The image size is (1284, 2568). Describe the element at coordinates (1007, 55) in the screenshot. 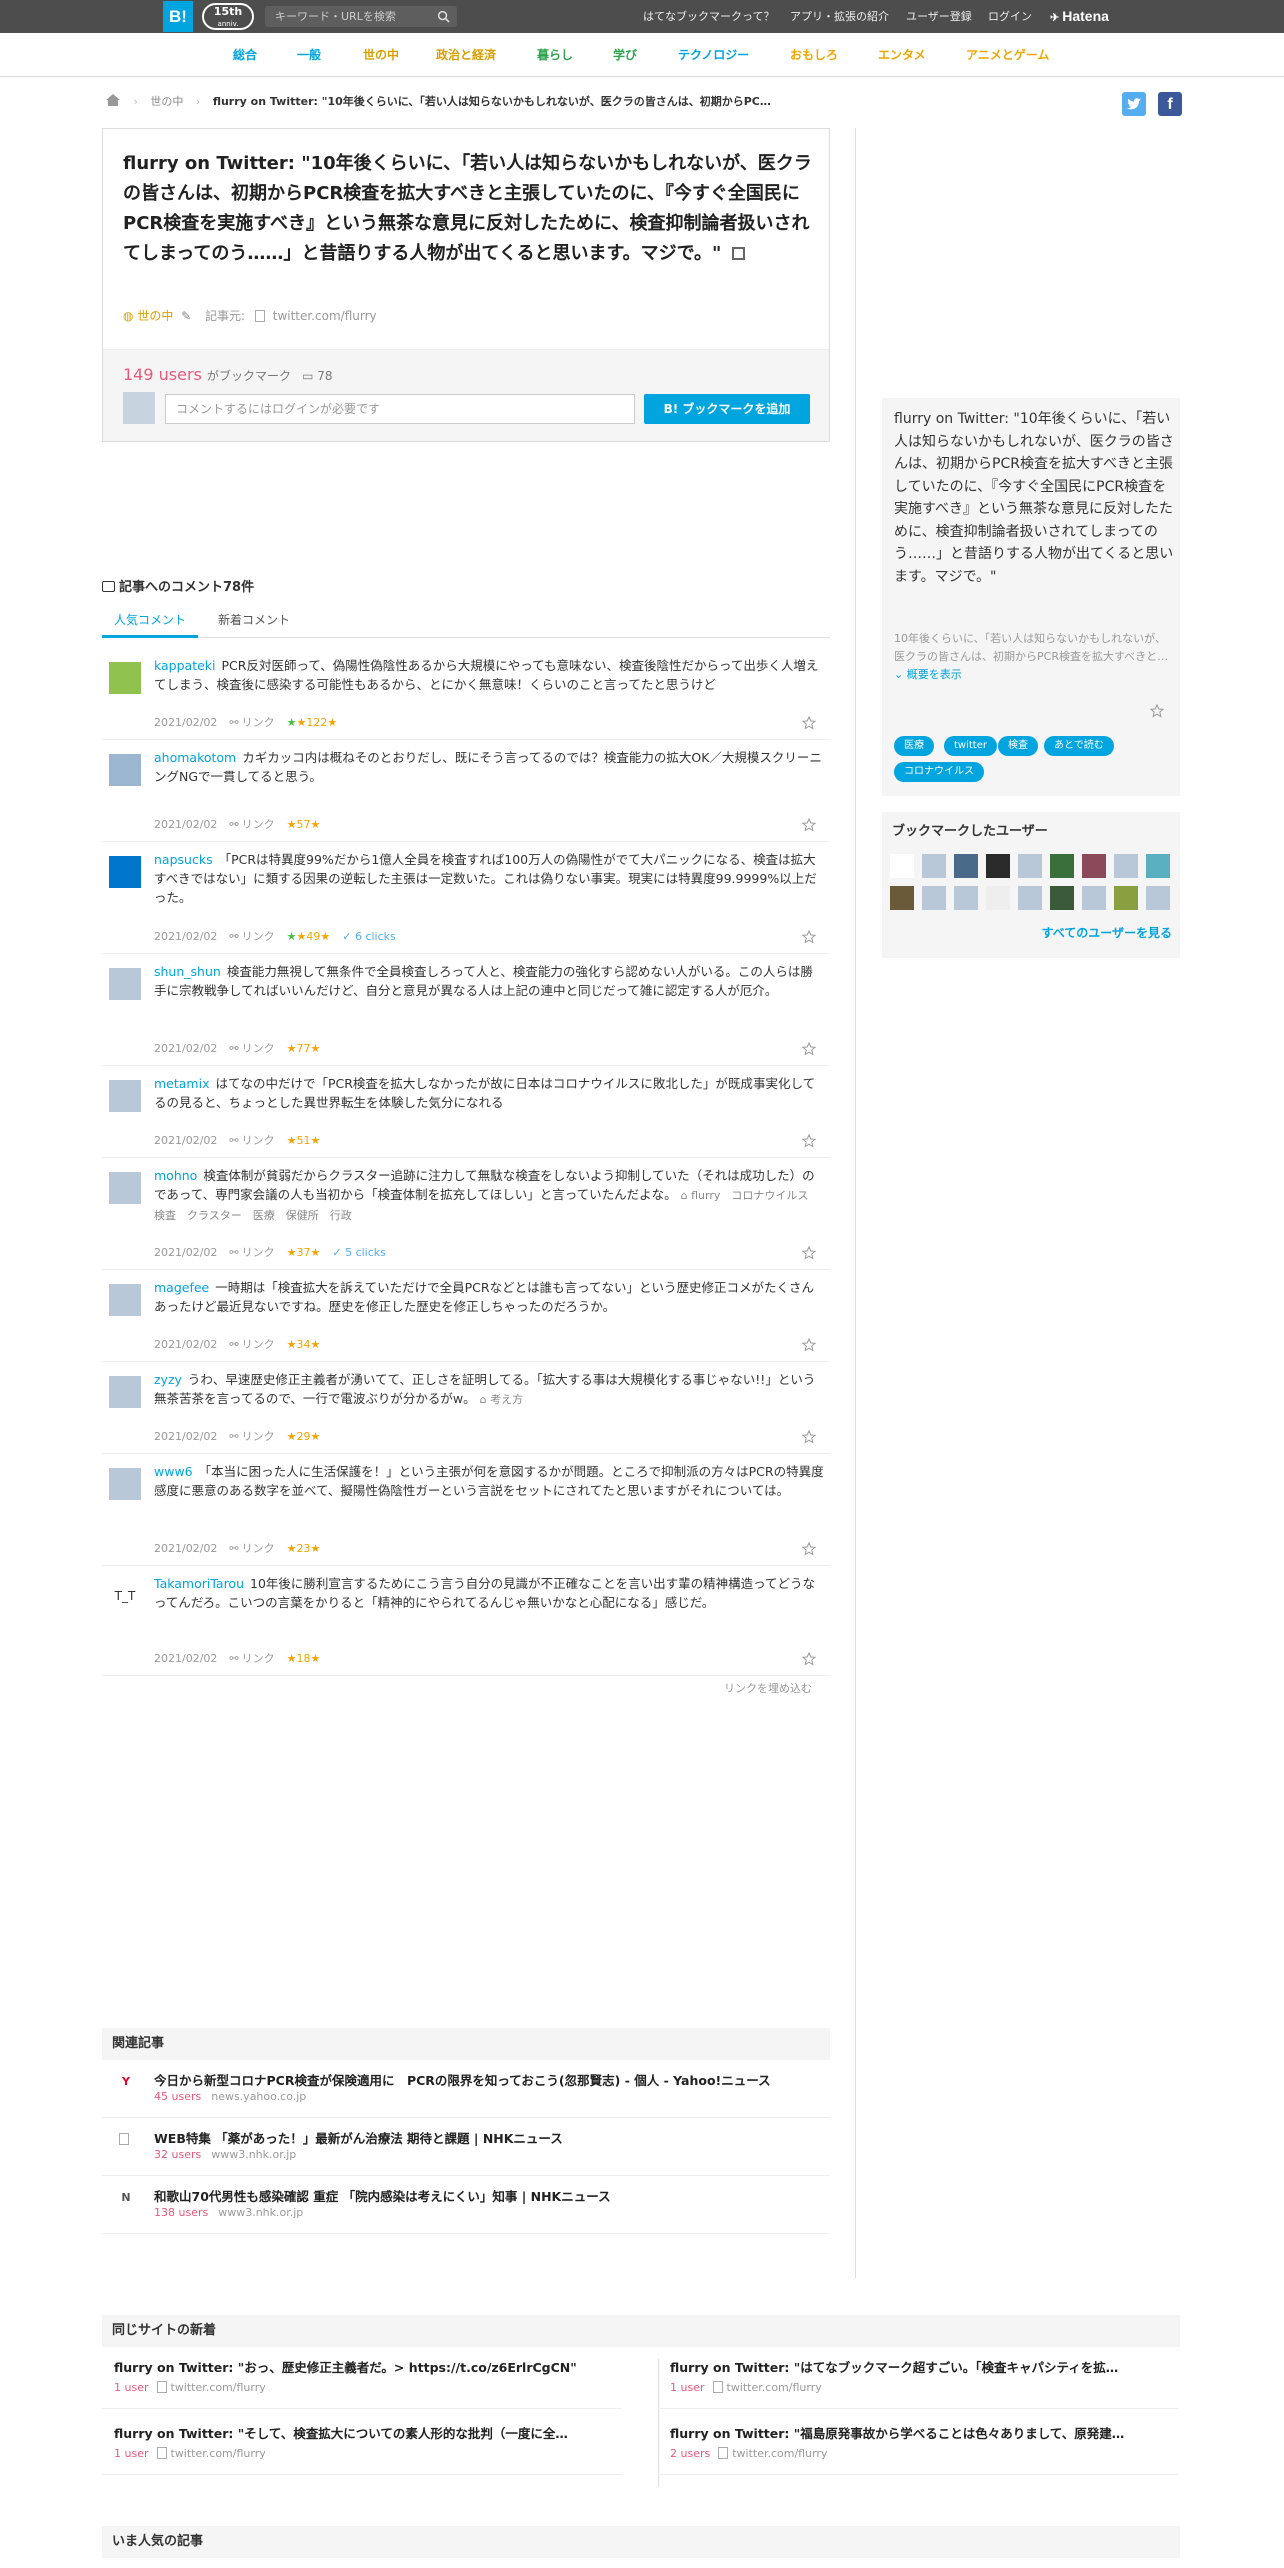

I see `cat-game: アニメとゲーム` at that location.